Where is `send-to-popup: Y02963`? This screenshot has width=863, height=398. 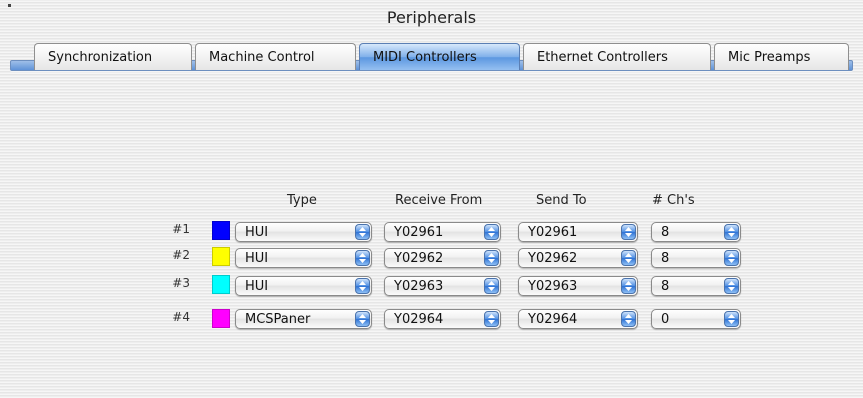
send-to-popup: Y02963 is located at coordinates (578, 286).